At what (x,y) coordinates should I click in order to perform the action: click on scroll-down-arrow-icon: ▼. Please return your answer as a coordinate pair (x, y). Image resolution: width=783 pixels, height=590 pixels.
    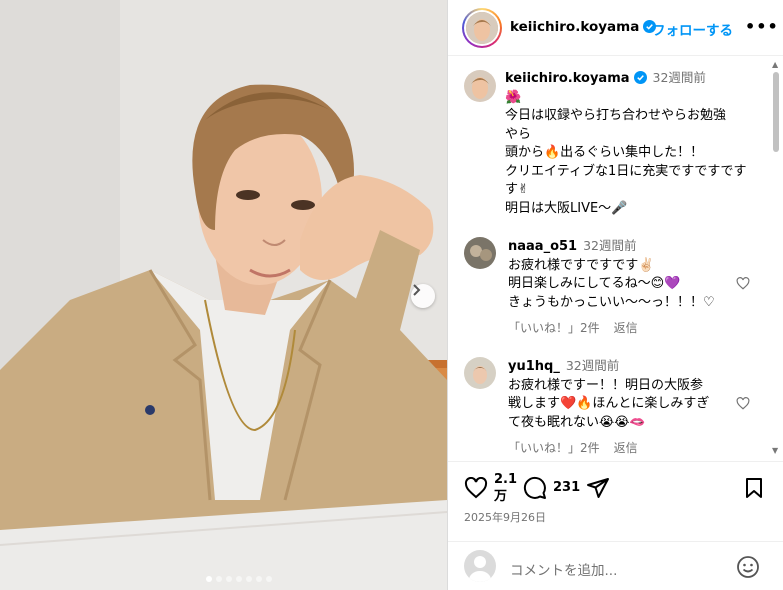
    Looking at the image, I should click on (775, 450).